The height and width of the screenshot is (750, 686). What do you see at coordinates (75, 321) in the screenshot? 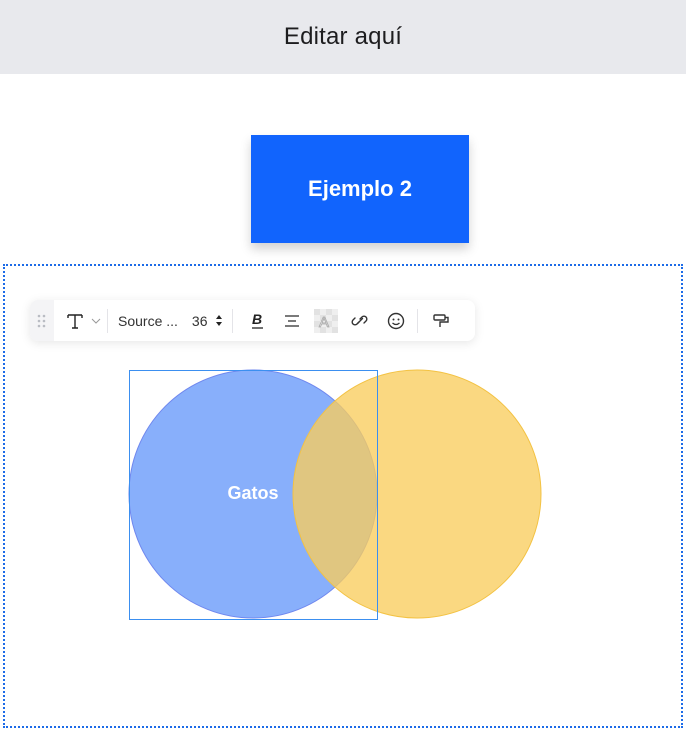
I see `text-T-icon` at bounding box center [75, 321].